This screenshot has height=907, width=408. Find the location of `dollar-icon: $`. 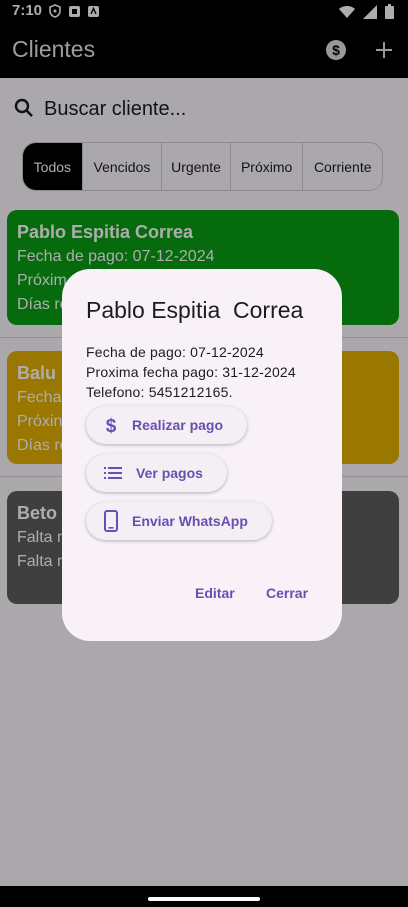

dollar-icon: $ is located at coordinates (111, 425).